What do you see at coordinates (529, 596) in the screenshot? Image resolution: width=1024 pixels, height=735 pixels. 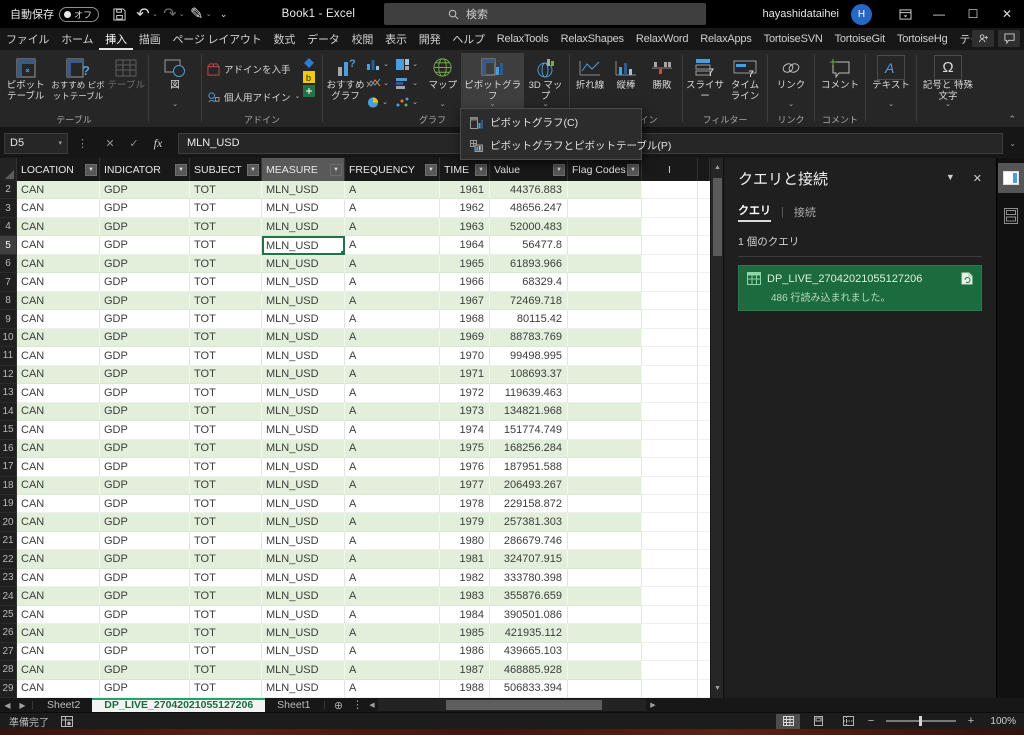 I see `cell: 355876.659` at bounding box center [529, 596].